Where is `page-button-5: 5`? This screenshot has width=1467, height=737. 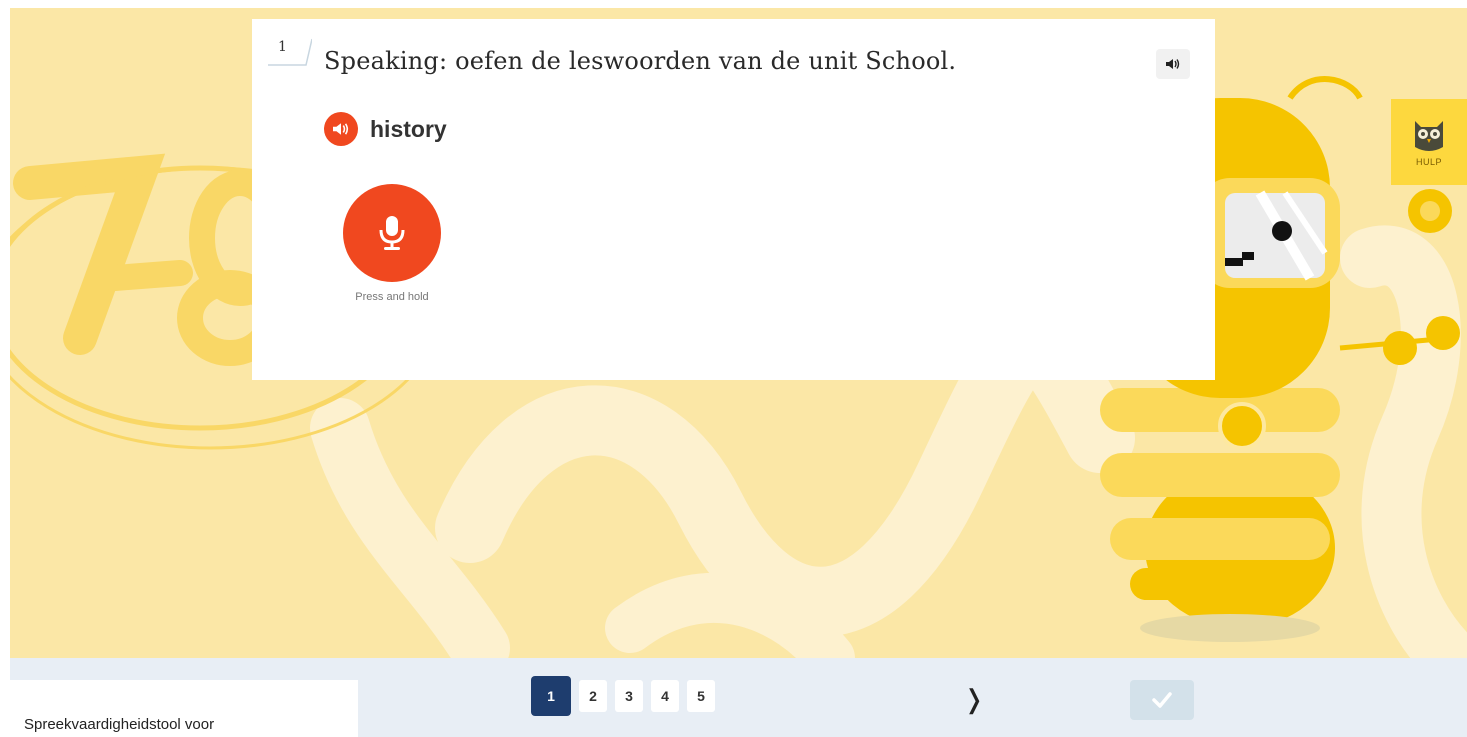 page-button-5: 5 is located at coordinates (701, 696).